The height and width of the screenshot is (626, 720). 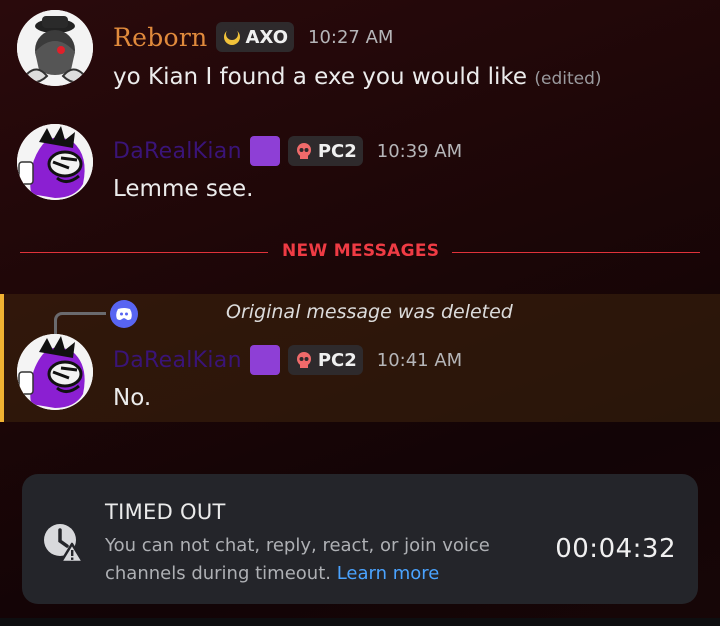 I want to click on edited-label: (edited), so click(x=568, y=79).